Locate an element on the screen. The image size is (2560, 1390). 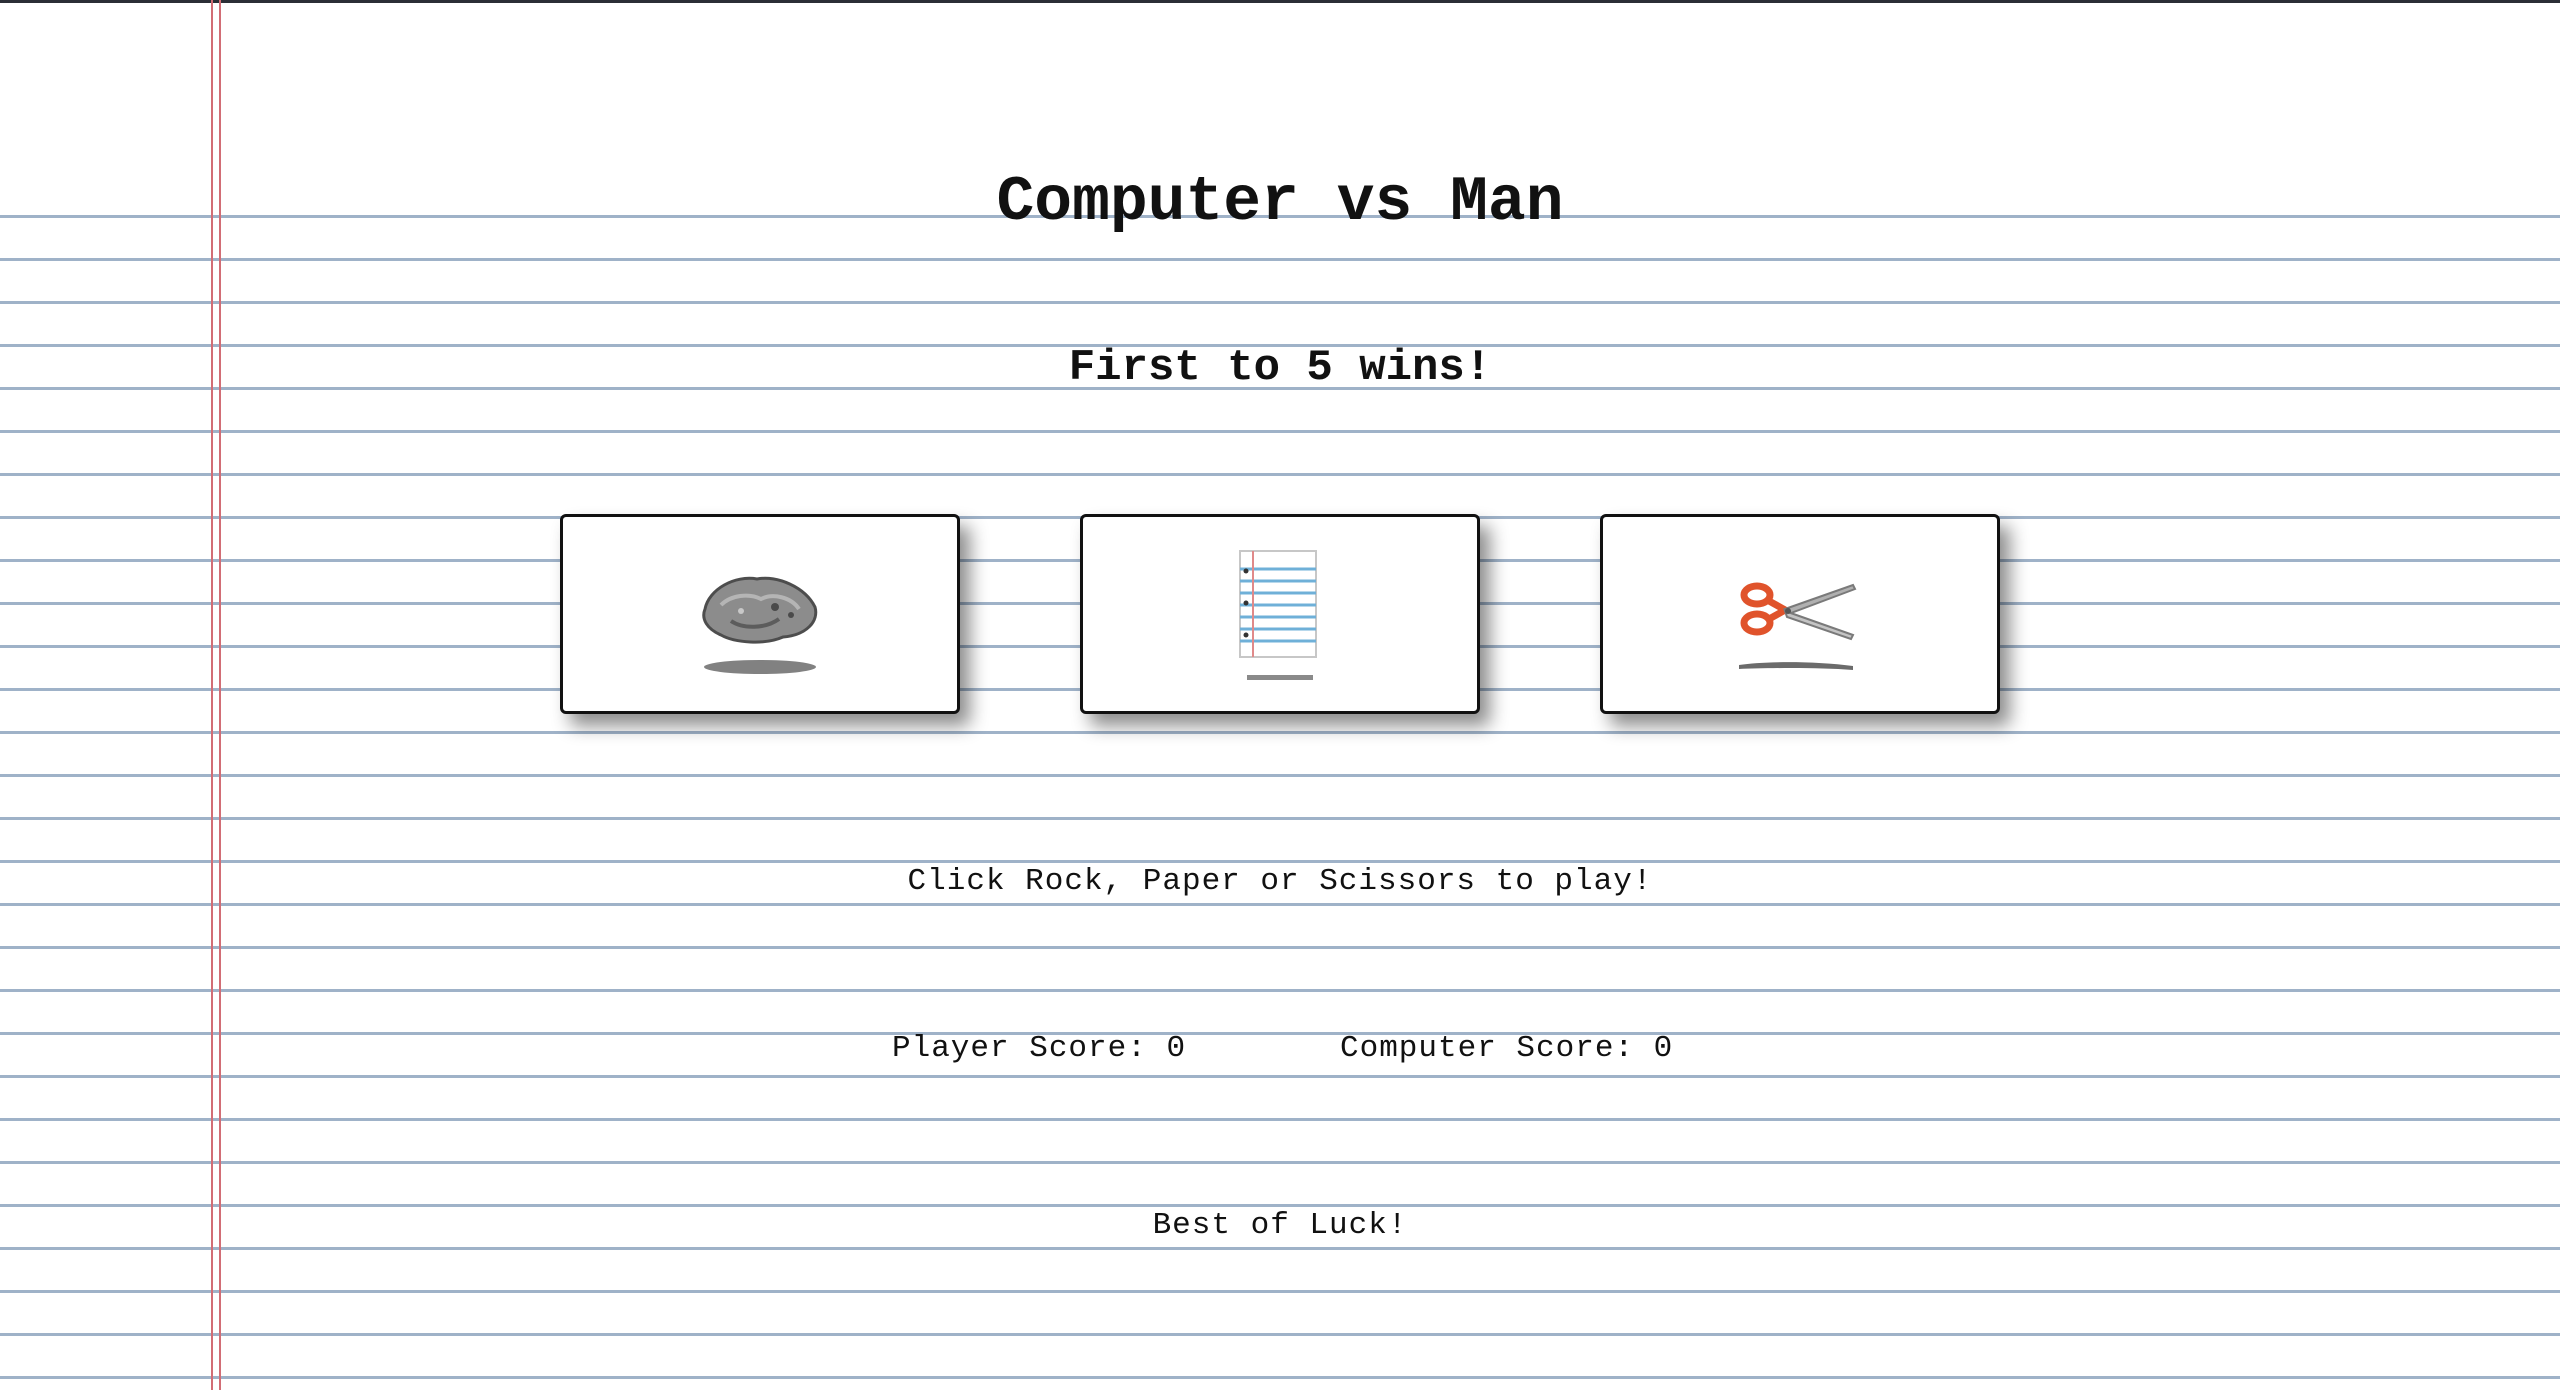
instruction-message: Click Rock, Paper or Scissors to play! is located at coordinates (1280, 881).